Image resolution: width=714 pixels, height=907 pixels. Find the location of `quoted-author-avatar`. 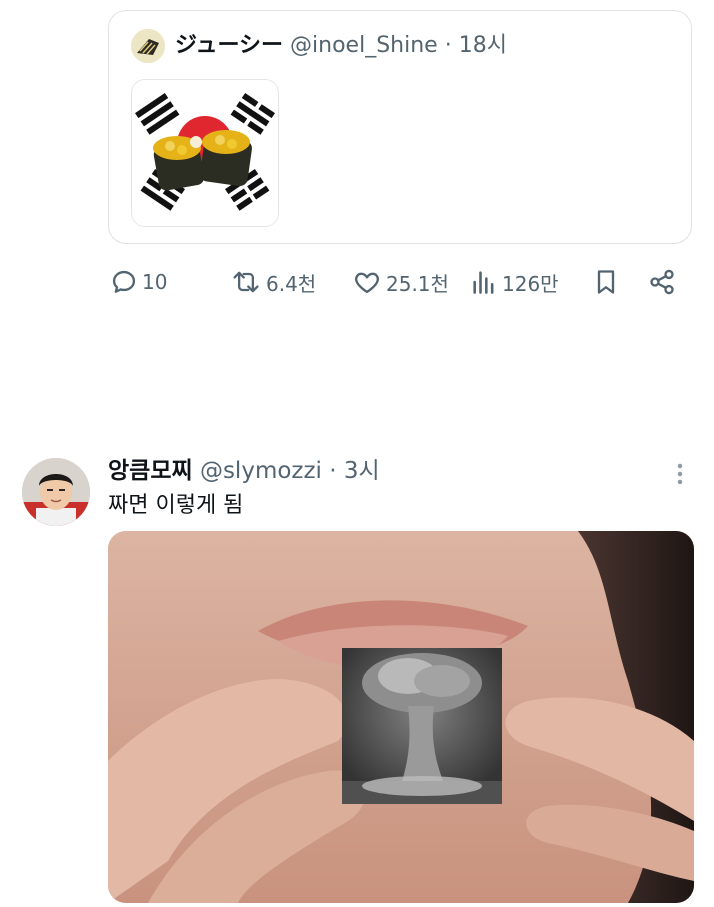

quoted-author-avatar is located at coordinates (148, 46).